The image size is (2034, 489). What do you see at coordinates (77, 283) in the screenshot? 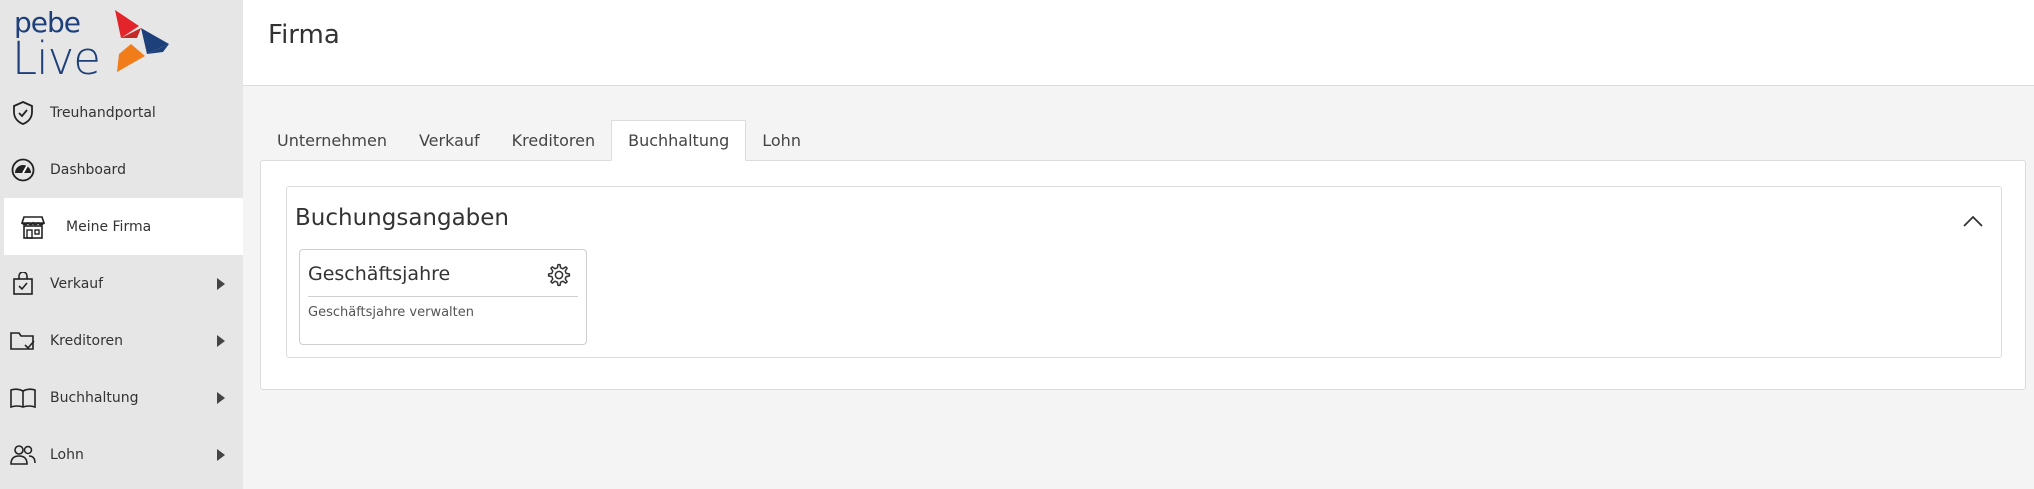
I see `sidebar-item-label: Verkauf` at bounding box center [77, 283].